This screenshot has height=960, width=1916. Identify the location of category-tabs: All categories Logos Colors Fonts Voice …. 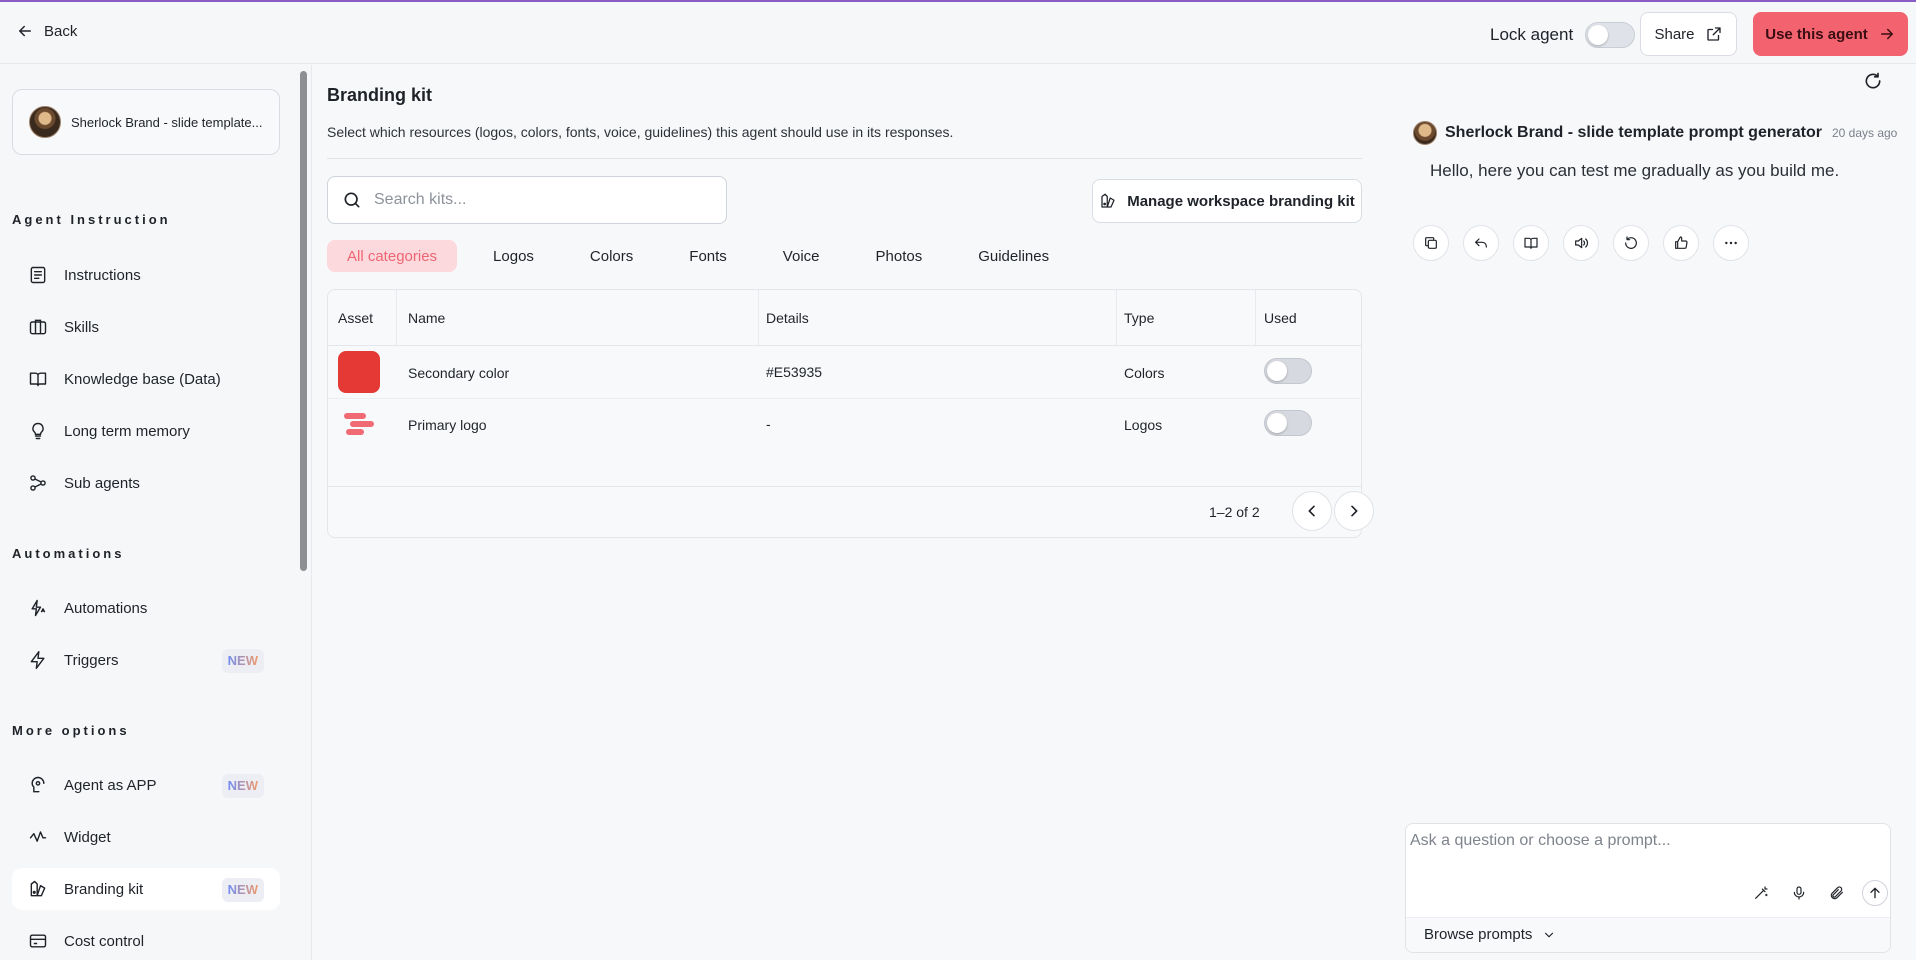
(706, 256).